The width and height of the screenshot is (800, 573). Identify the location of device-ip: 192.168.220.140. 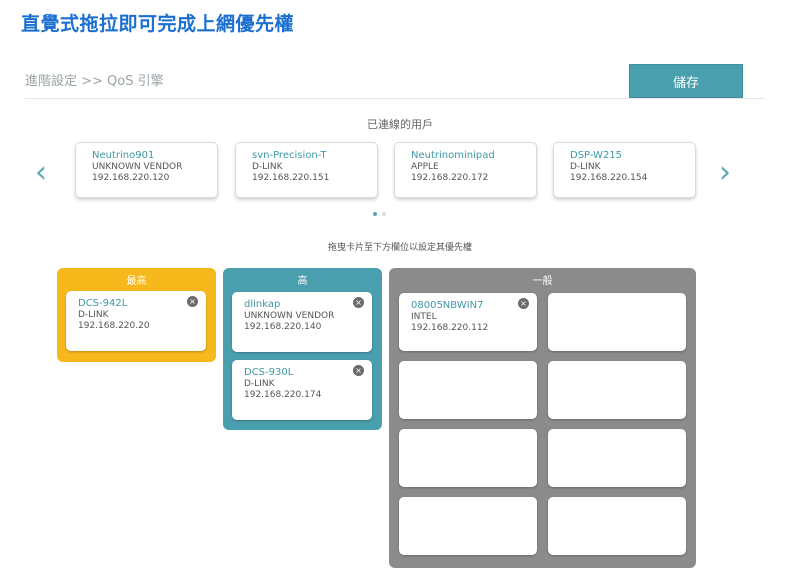
(283, 327).